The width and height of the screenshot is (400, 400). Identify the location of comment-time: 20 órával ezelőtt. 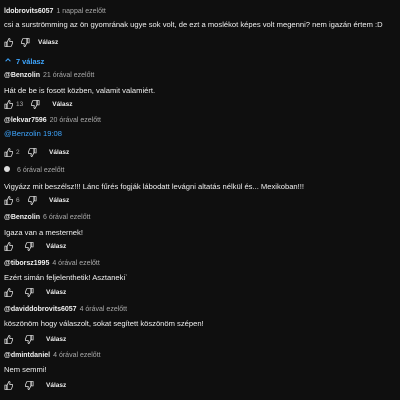
(75, 120).